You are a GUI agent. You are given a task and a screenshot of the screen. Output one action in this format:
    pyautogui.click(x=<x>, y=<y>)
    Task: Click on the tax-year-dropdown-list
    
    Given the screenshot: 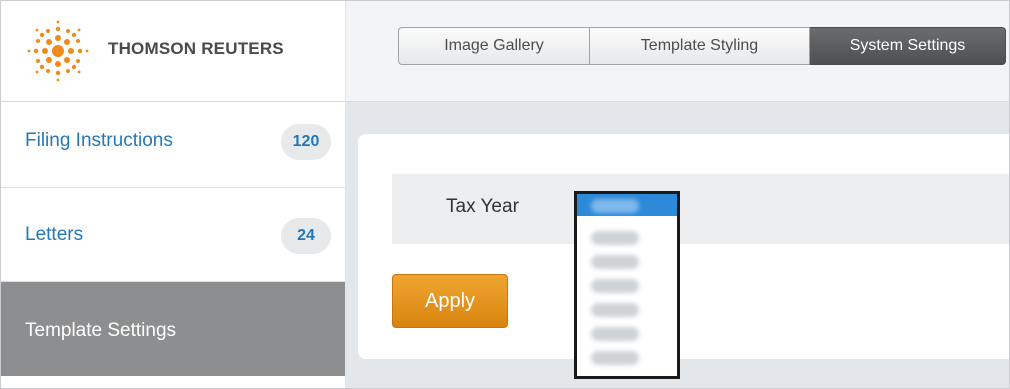 What is the action you would take?
    pyautogui.click(x=627, y=285)
    